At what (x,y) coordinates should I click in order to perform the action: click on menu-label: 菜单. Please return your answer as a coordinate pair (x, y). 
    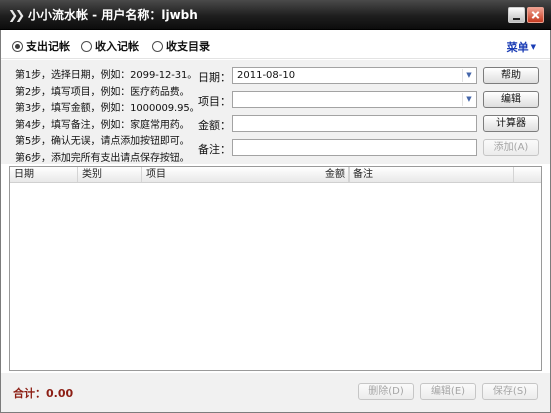
    Looking at the image, I should click on (517, 47).